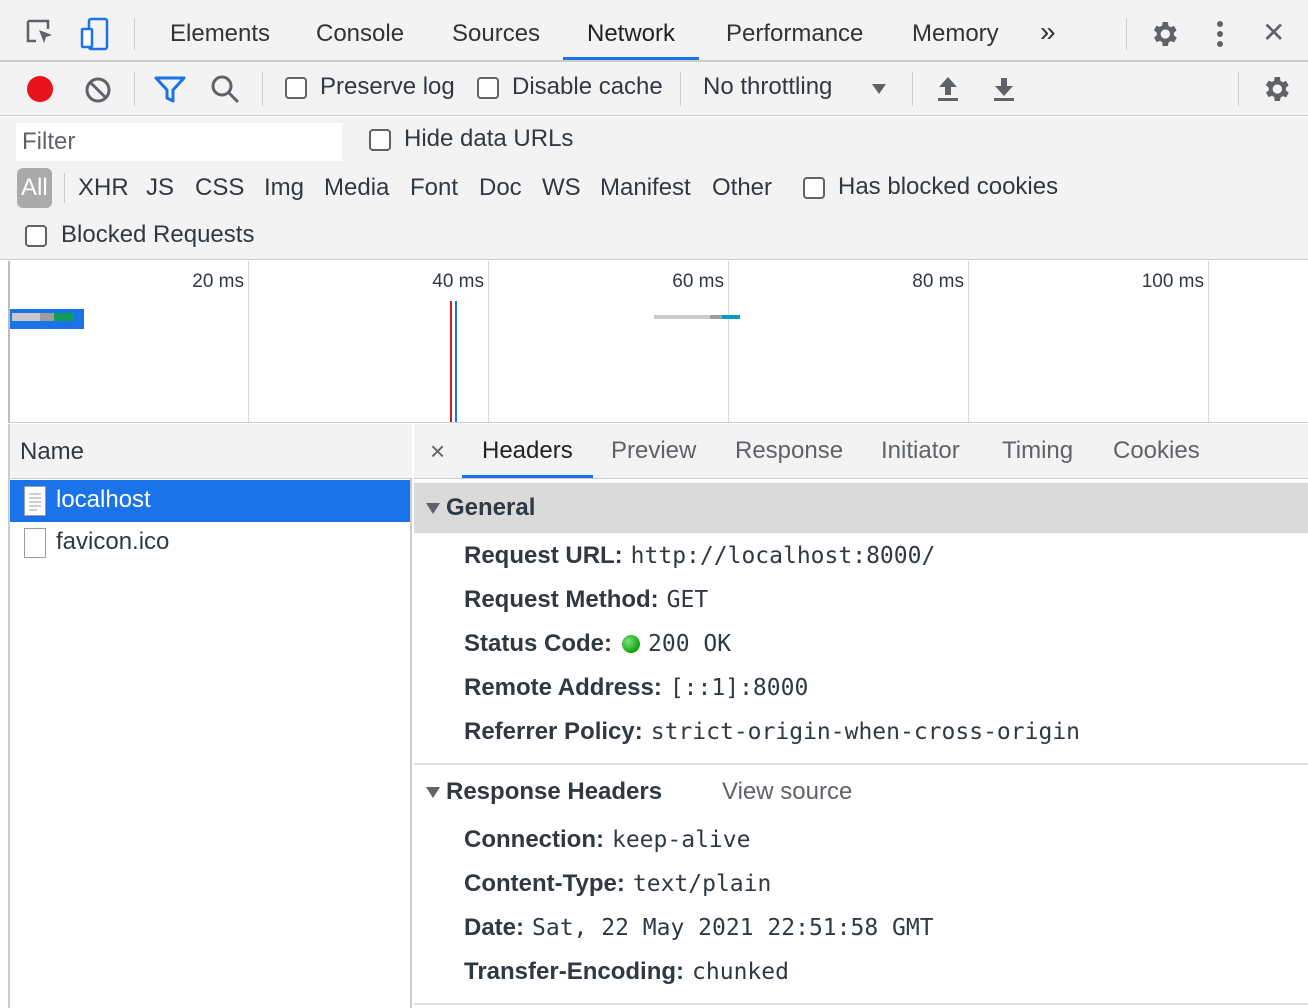 This screenshot has width=1308, height=1008. Describe the element at coordinates (170, 92) in the screenshot. I see `filter-funnel-icon` at that location.